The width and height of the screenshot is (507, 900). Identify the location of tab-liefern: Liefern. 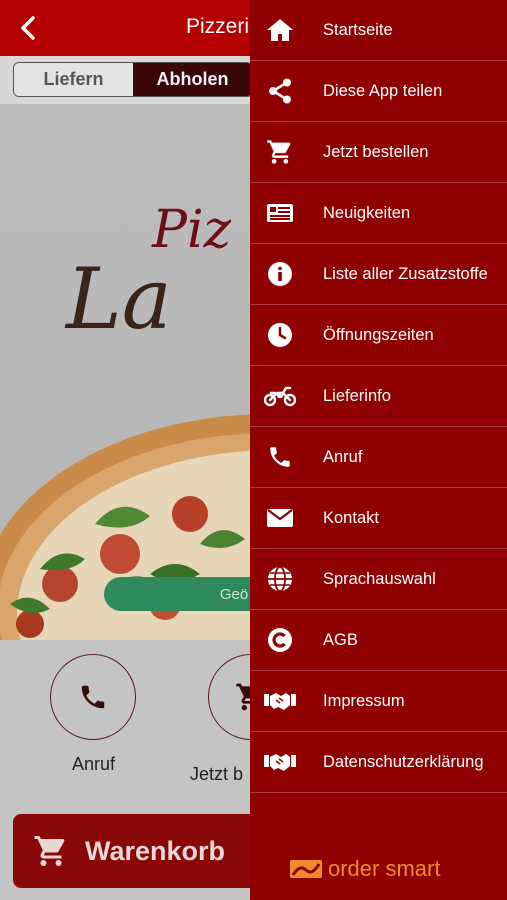
(73, 79).